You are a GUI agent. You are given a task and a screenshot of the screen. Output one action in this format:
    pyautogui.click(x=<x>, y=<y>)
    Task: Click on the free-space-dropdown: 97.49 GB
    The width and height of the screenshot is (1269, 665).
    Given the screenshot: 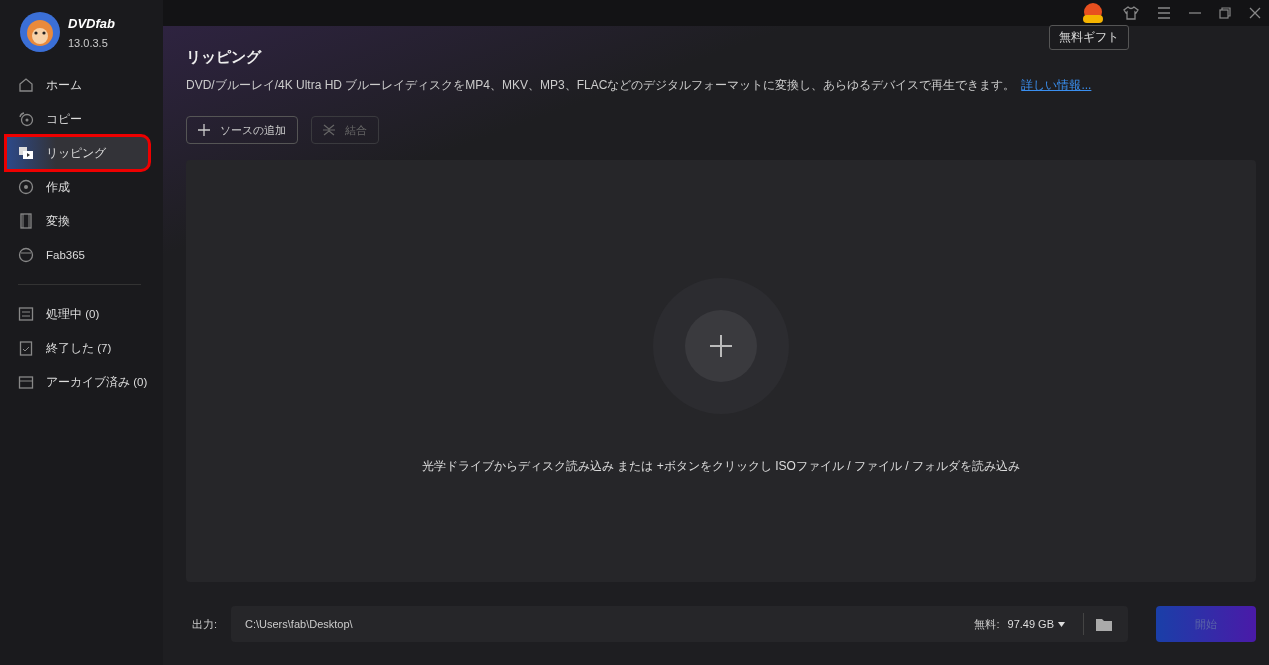 What is the action you would take?
    pyautogui.click(x=1030, y=624)
    